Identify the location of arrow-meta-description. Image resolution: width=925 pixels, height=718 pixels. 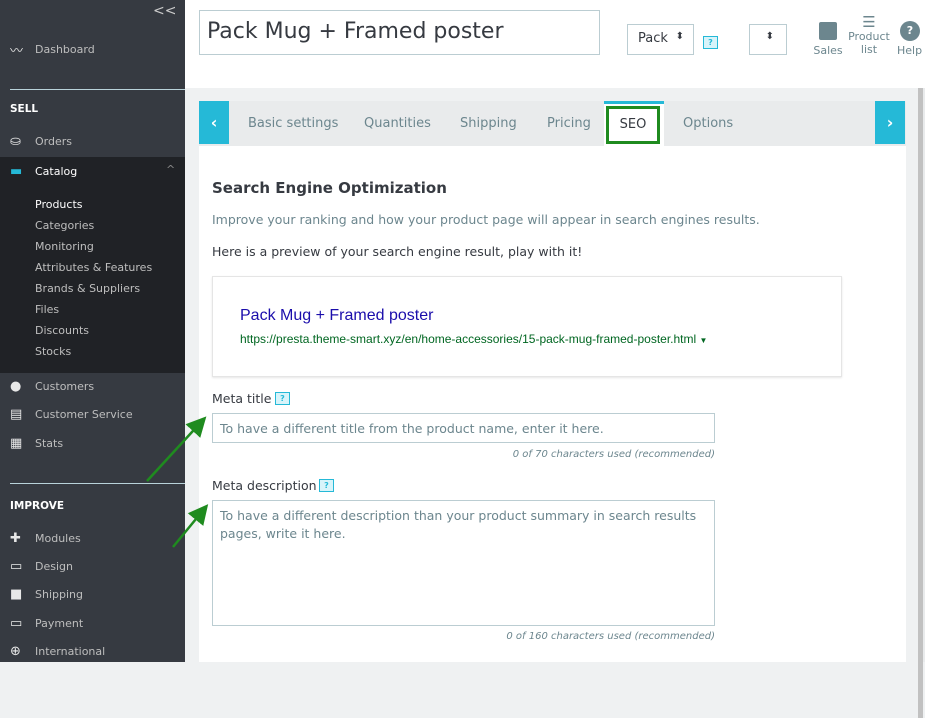
(190, 526).